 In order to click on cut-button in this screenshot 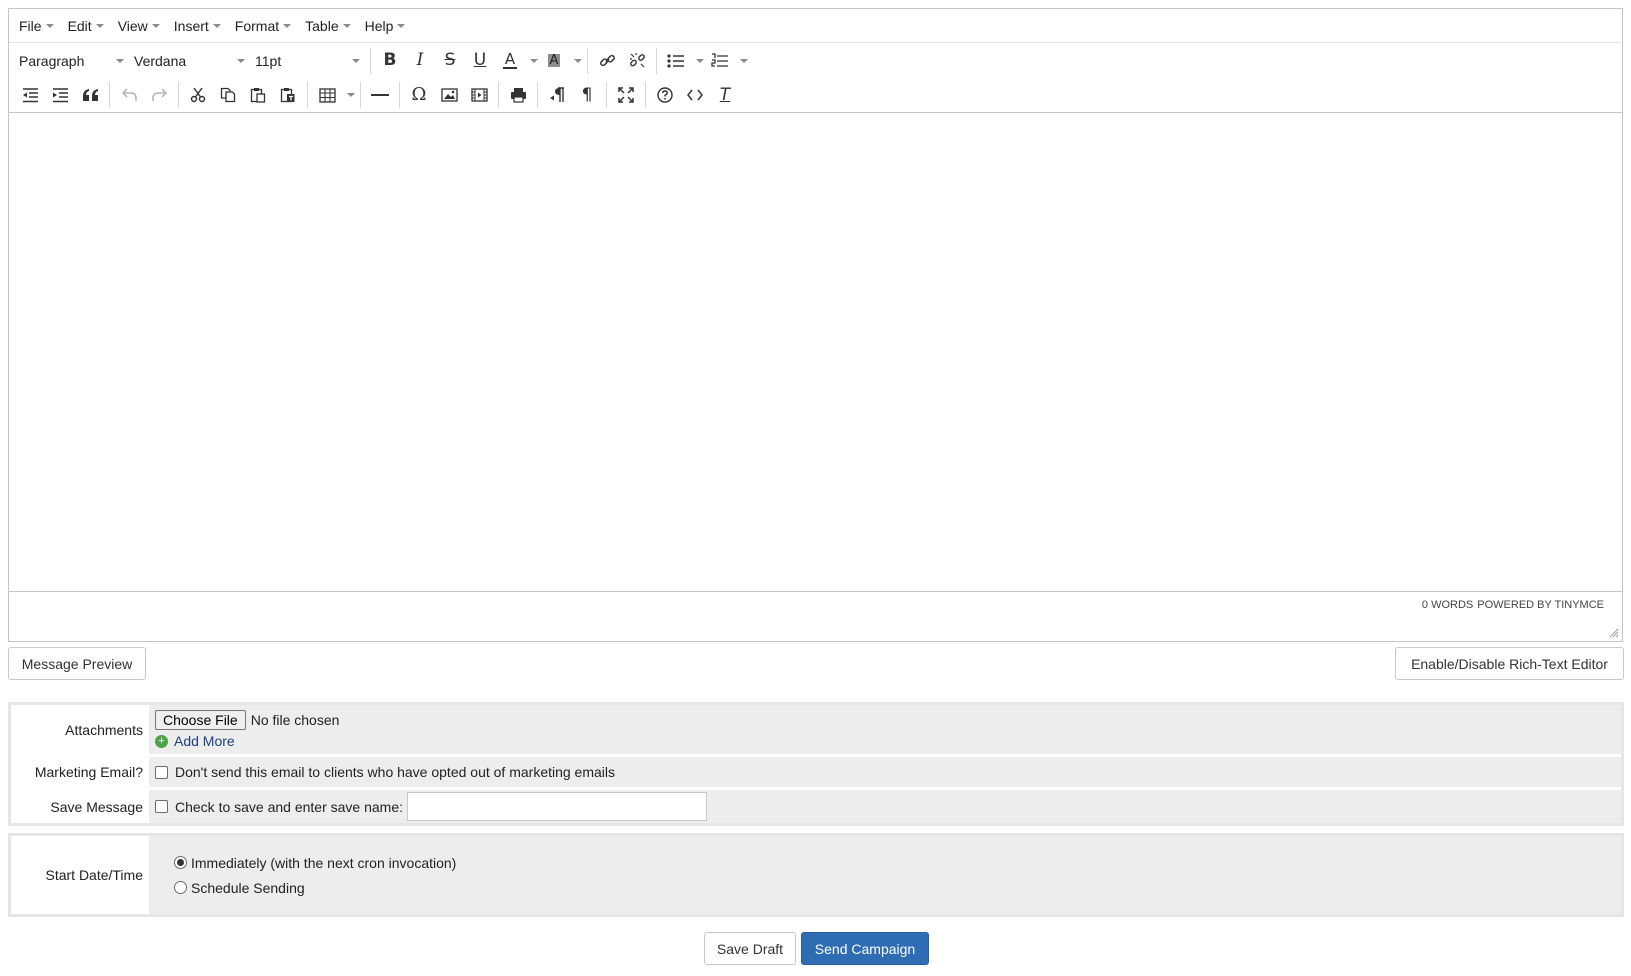, I will do `click(198, 95)`.